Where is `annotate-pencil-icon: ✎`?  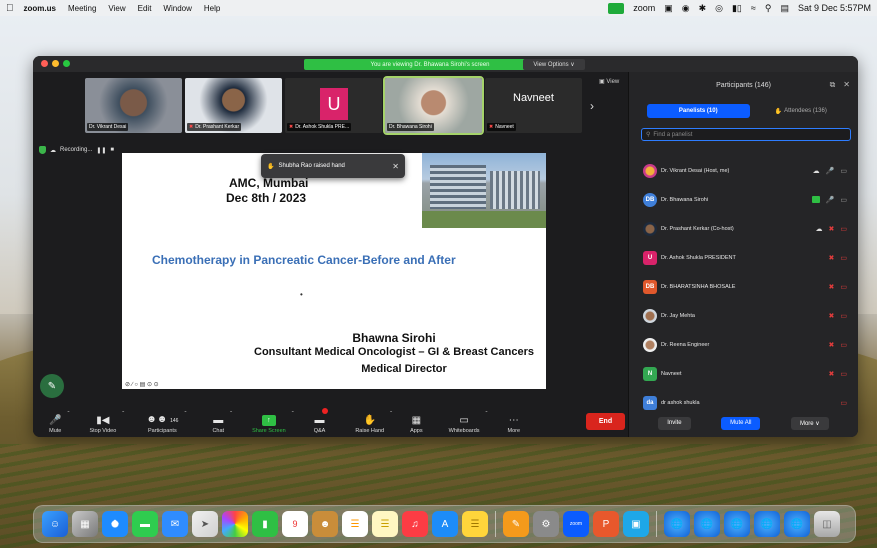
annotate-pencil-icon: ✎ is located at coordinates (52, 386).